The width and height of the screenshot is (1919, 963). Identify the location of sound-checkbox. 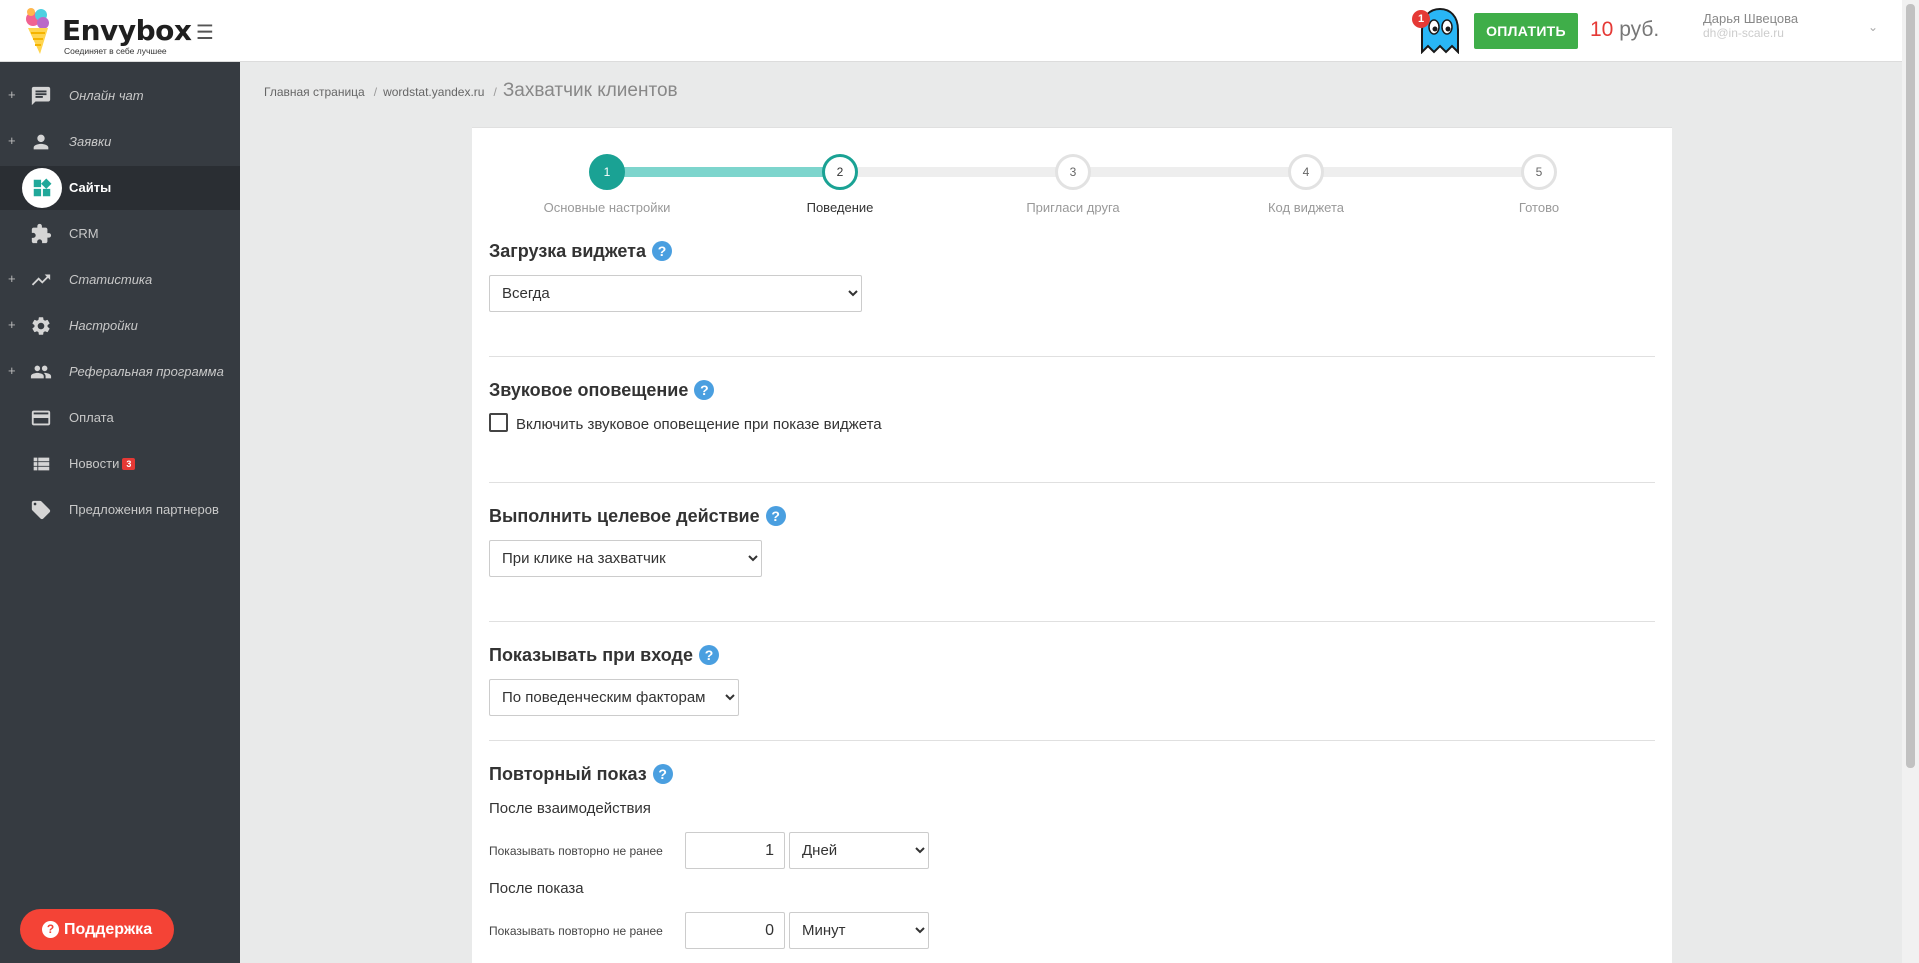
(498, 422).